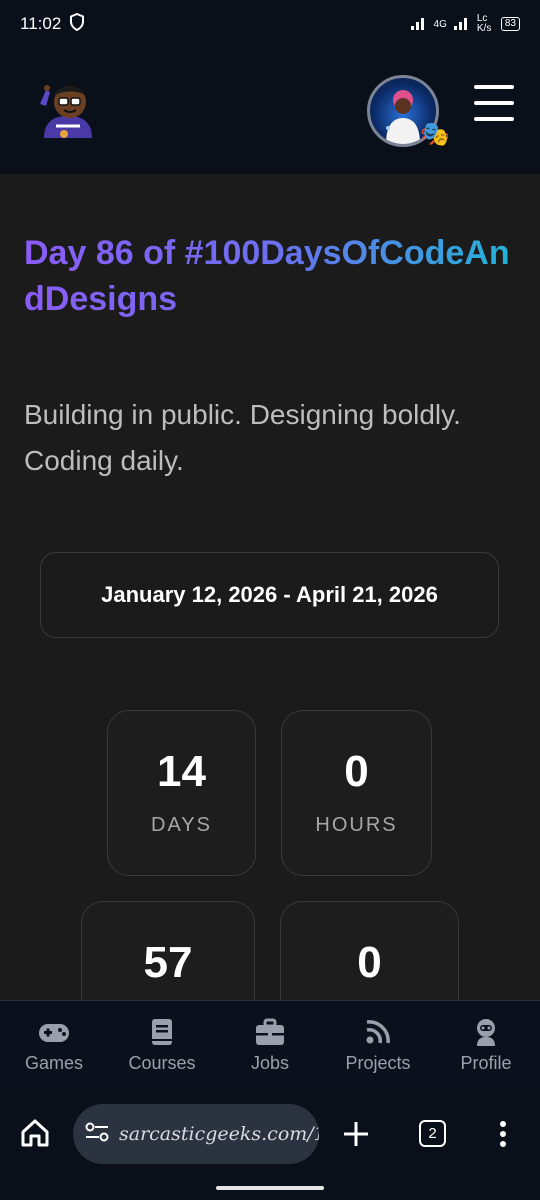 This screenshot has width=540, height=1200. I want to click on new-tab-icon, so click(356, 1136).